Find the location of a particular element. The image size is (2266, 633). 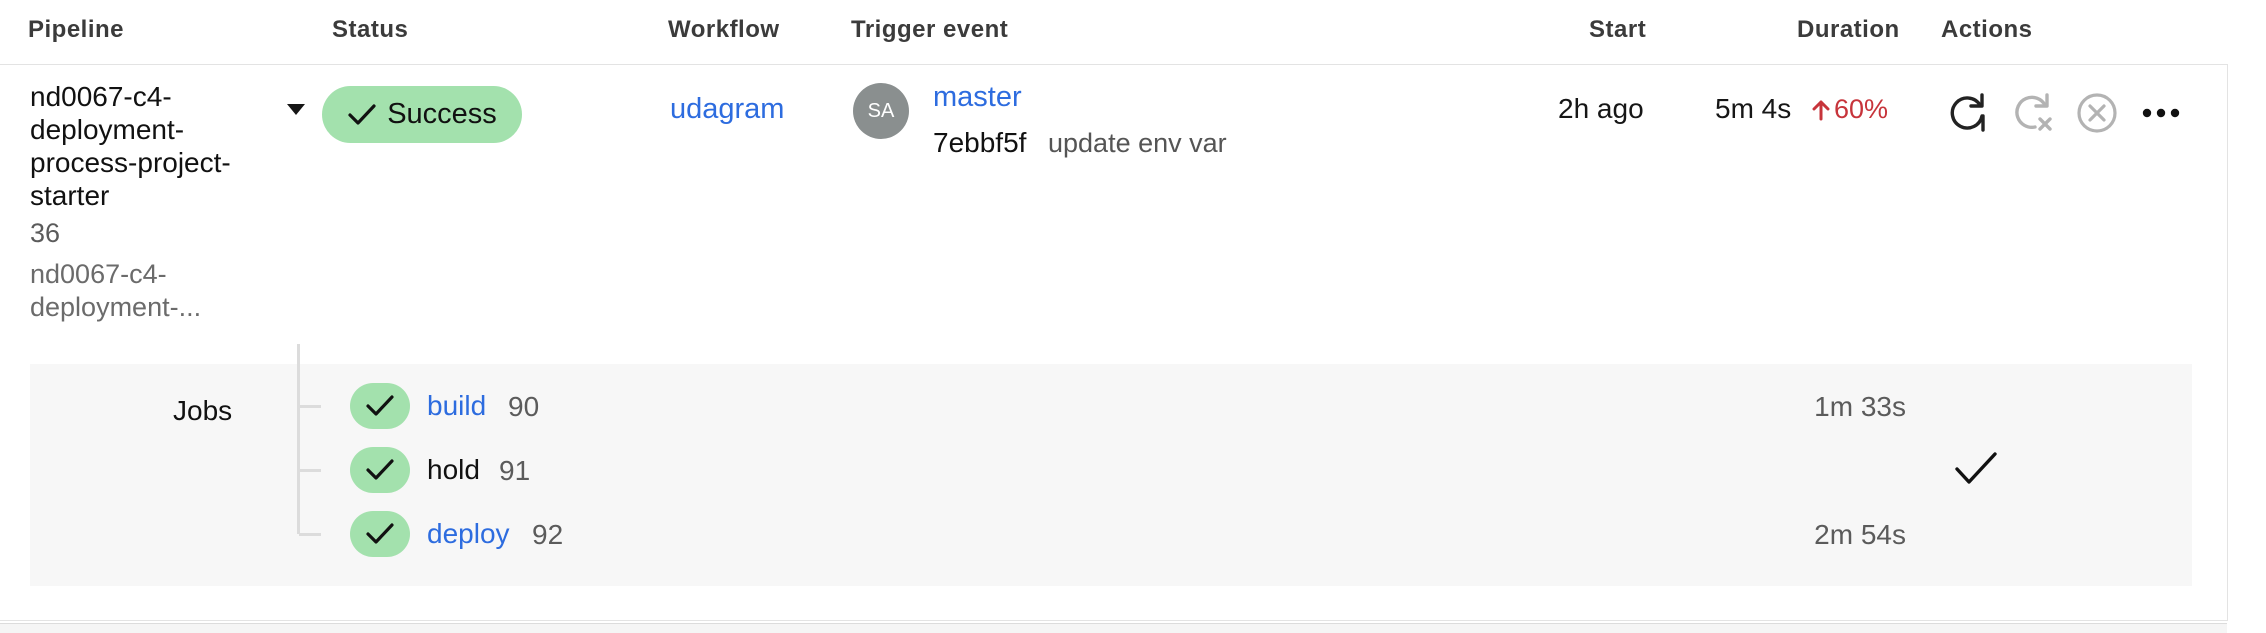

job-duration: 2m 54s is located at coordinates (1860, 534).